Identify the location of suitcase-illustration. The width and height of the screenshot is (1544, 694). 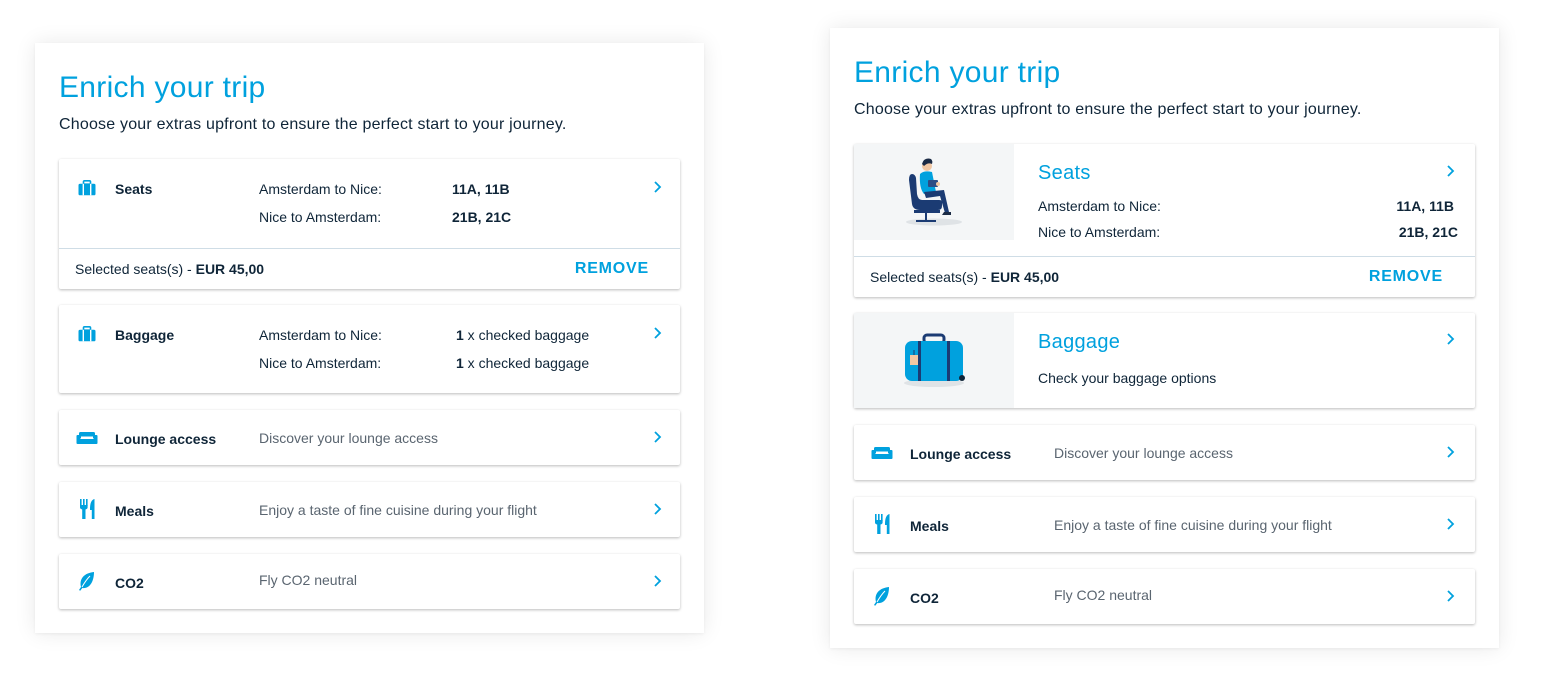
(934, 360).